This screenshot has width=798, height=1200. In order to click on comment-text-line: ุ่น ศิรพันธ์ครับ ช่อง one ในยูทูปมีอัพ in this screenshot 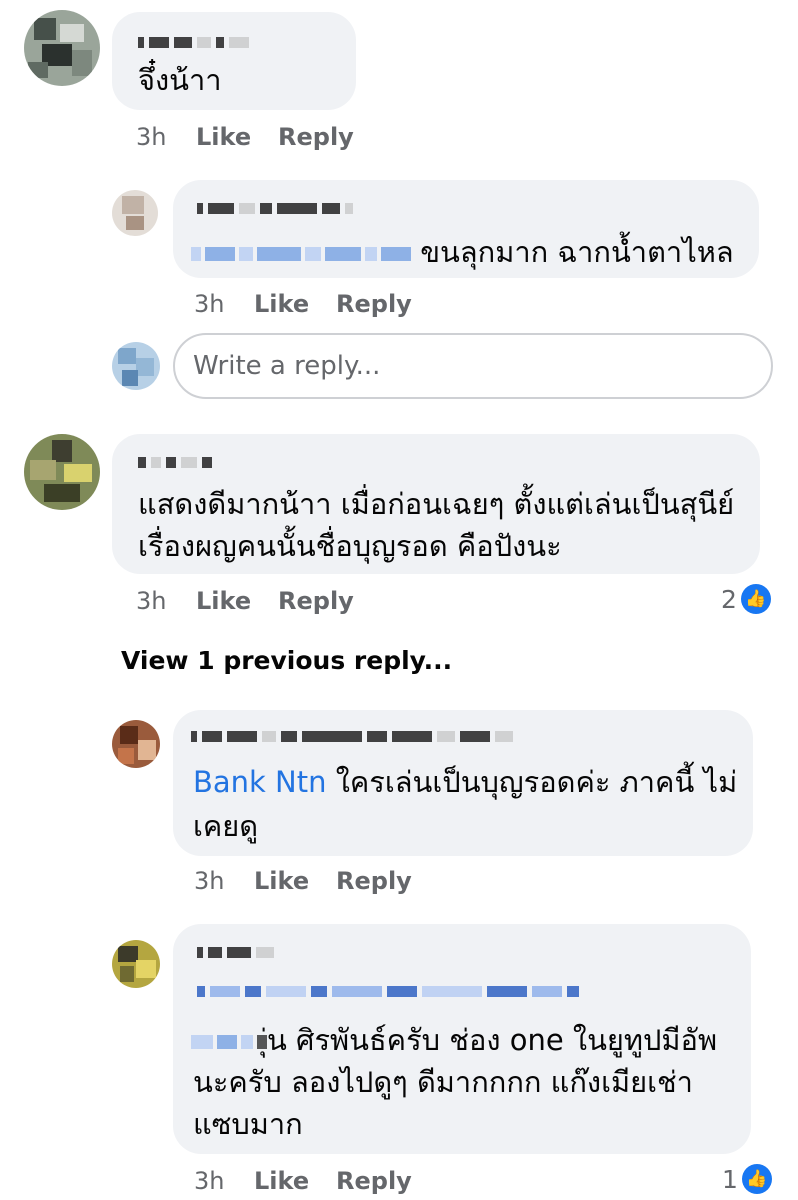, I will do `click(454, 1040)`.